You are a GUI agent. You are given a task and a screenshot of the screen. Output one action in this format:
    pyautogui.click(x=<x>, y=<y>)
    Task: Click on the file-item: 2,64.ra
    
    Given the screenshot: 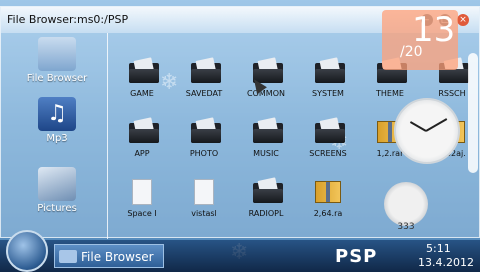 What is the action you would take?
    pyautogui.click(x=328, y=209)
    